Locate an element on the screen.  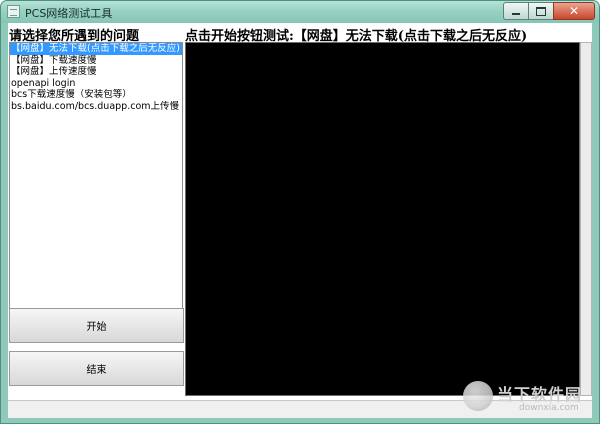
minimize-icon is located at coordinates (516, 14).